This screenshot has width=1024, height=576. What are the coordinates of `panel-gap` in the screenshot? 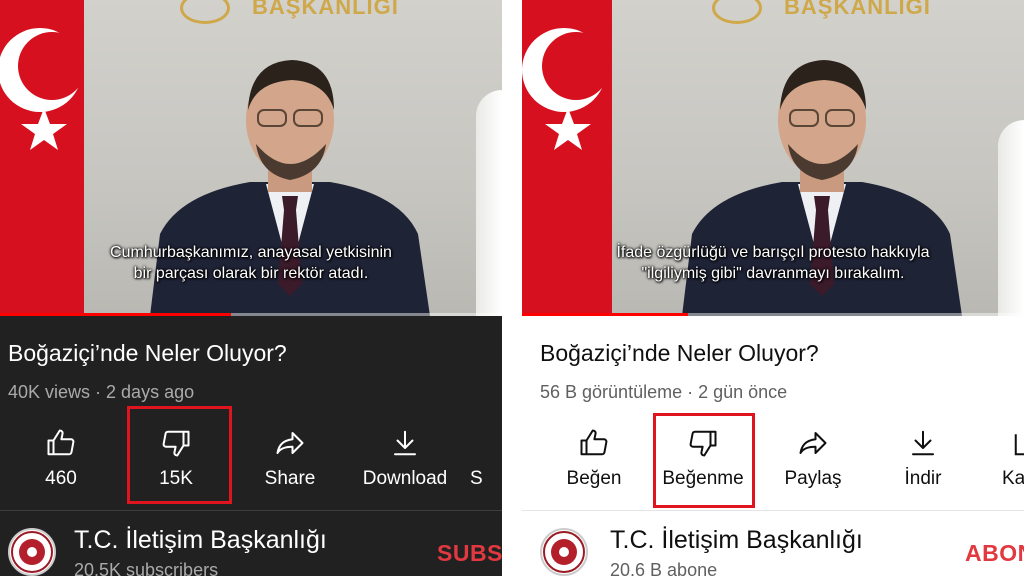 It's located at (512, 288).